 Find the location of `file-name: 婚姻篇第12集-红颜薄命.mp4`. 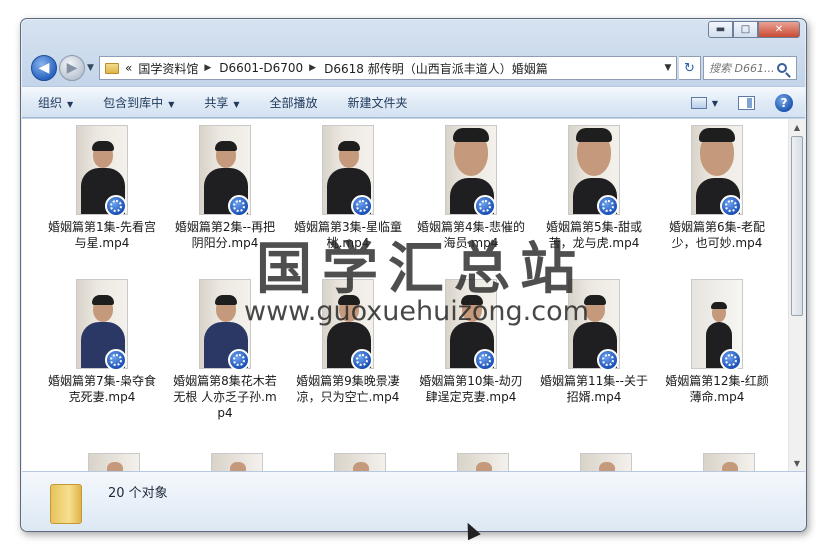

file-name: 婚姻篇第12集-红颜薄命.mp4 is located at coordinates (717, 389).